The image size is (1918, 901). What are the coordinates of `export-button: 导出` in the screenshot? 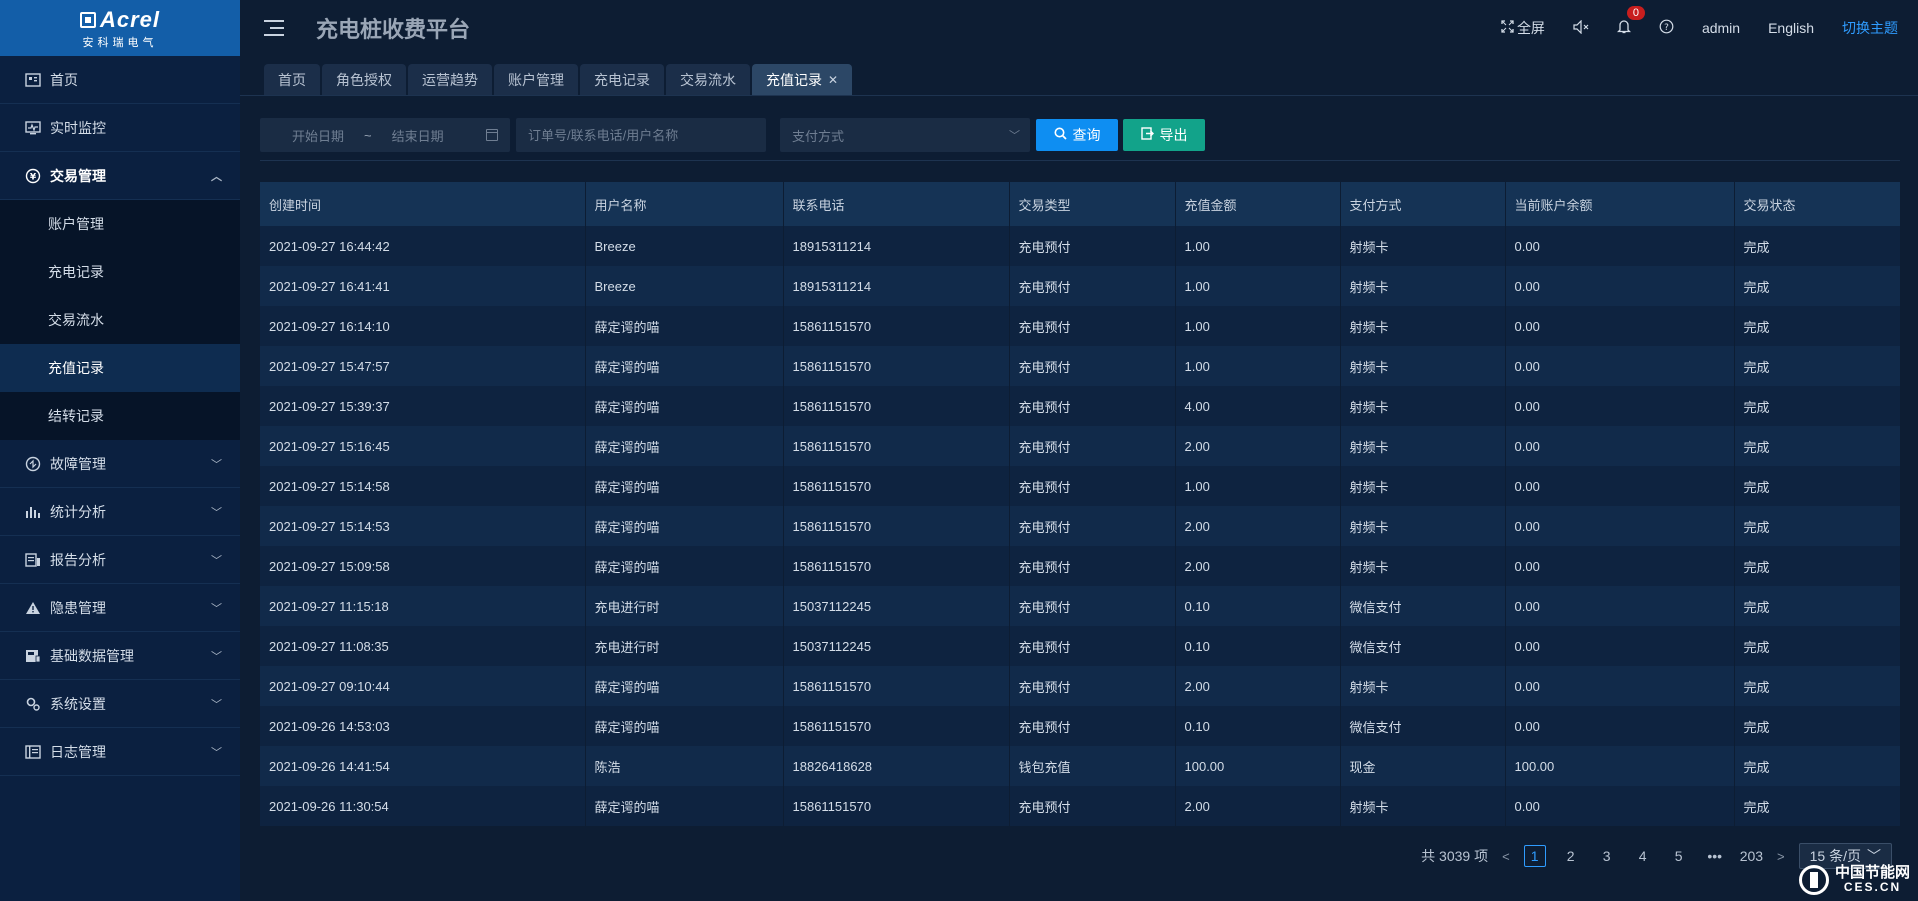 It's located at (1164, 135).